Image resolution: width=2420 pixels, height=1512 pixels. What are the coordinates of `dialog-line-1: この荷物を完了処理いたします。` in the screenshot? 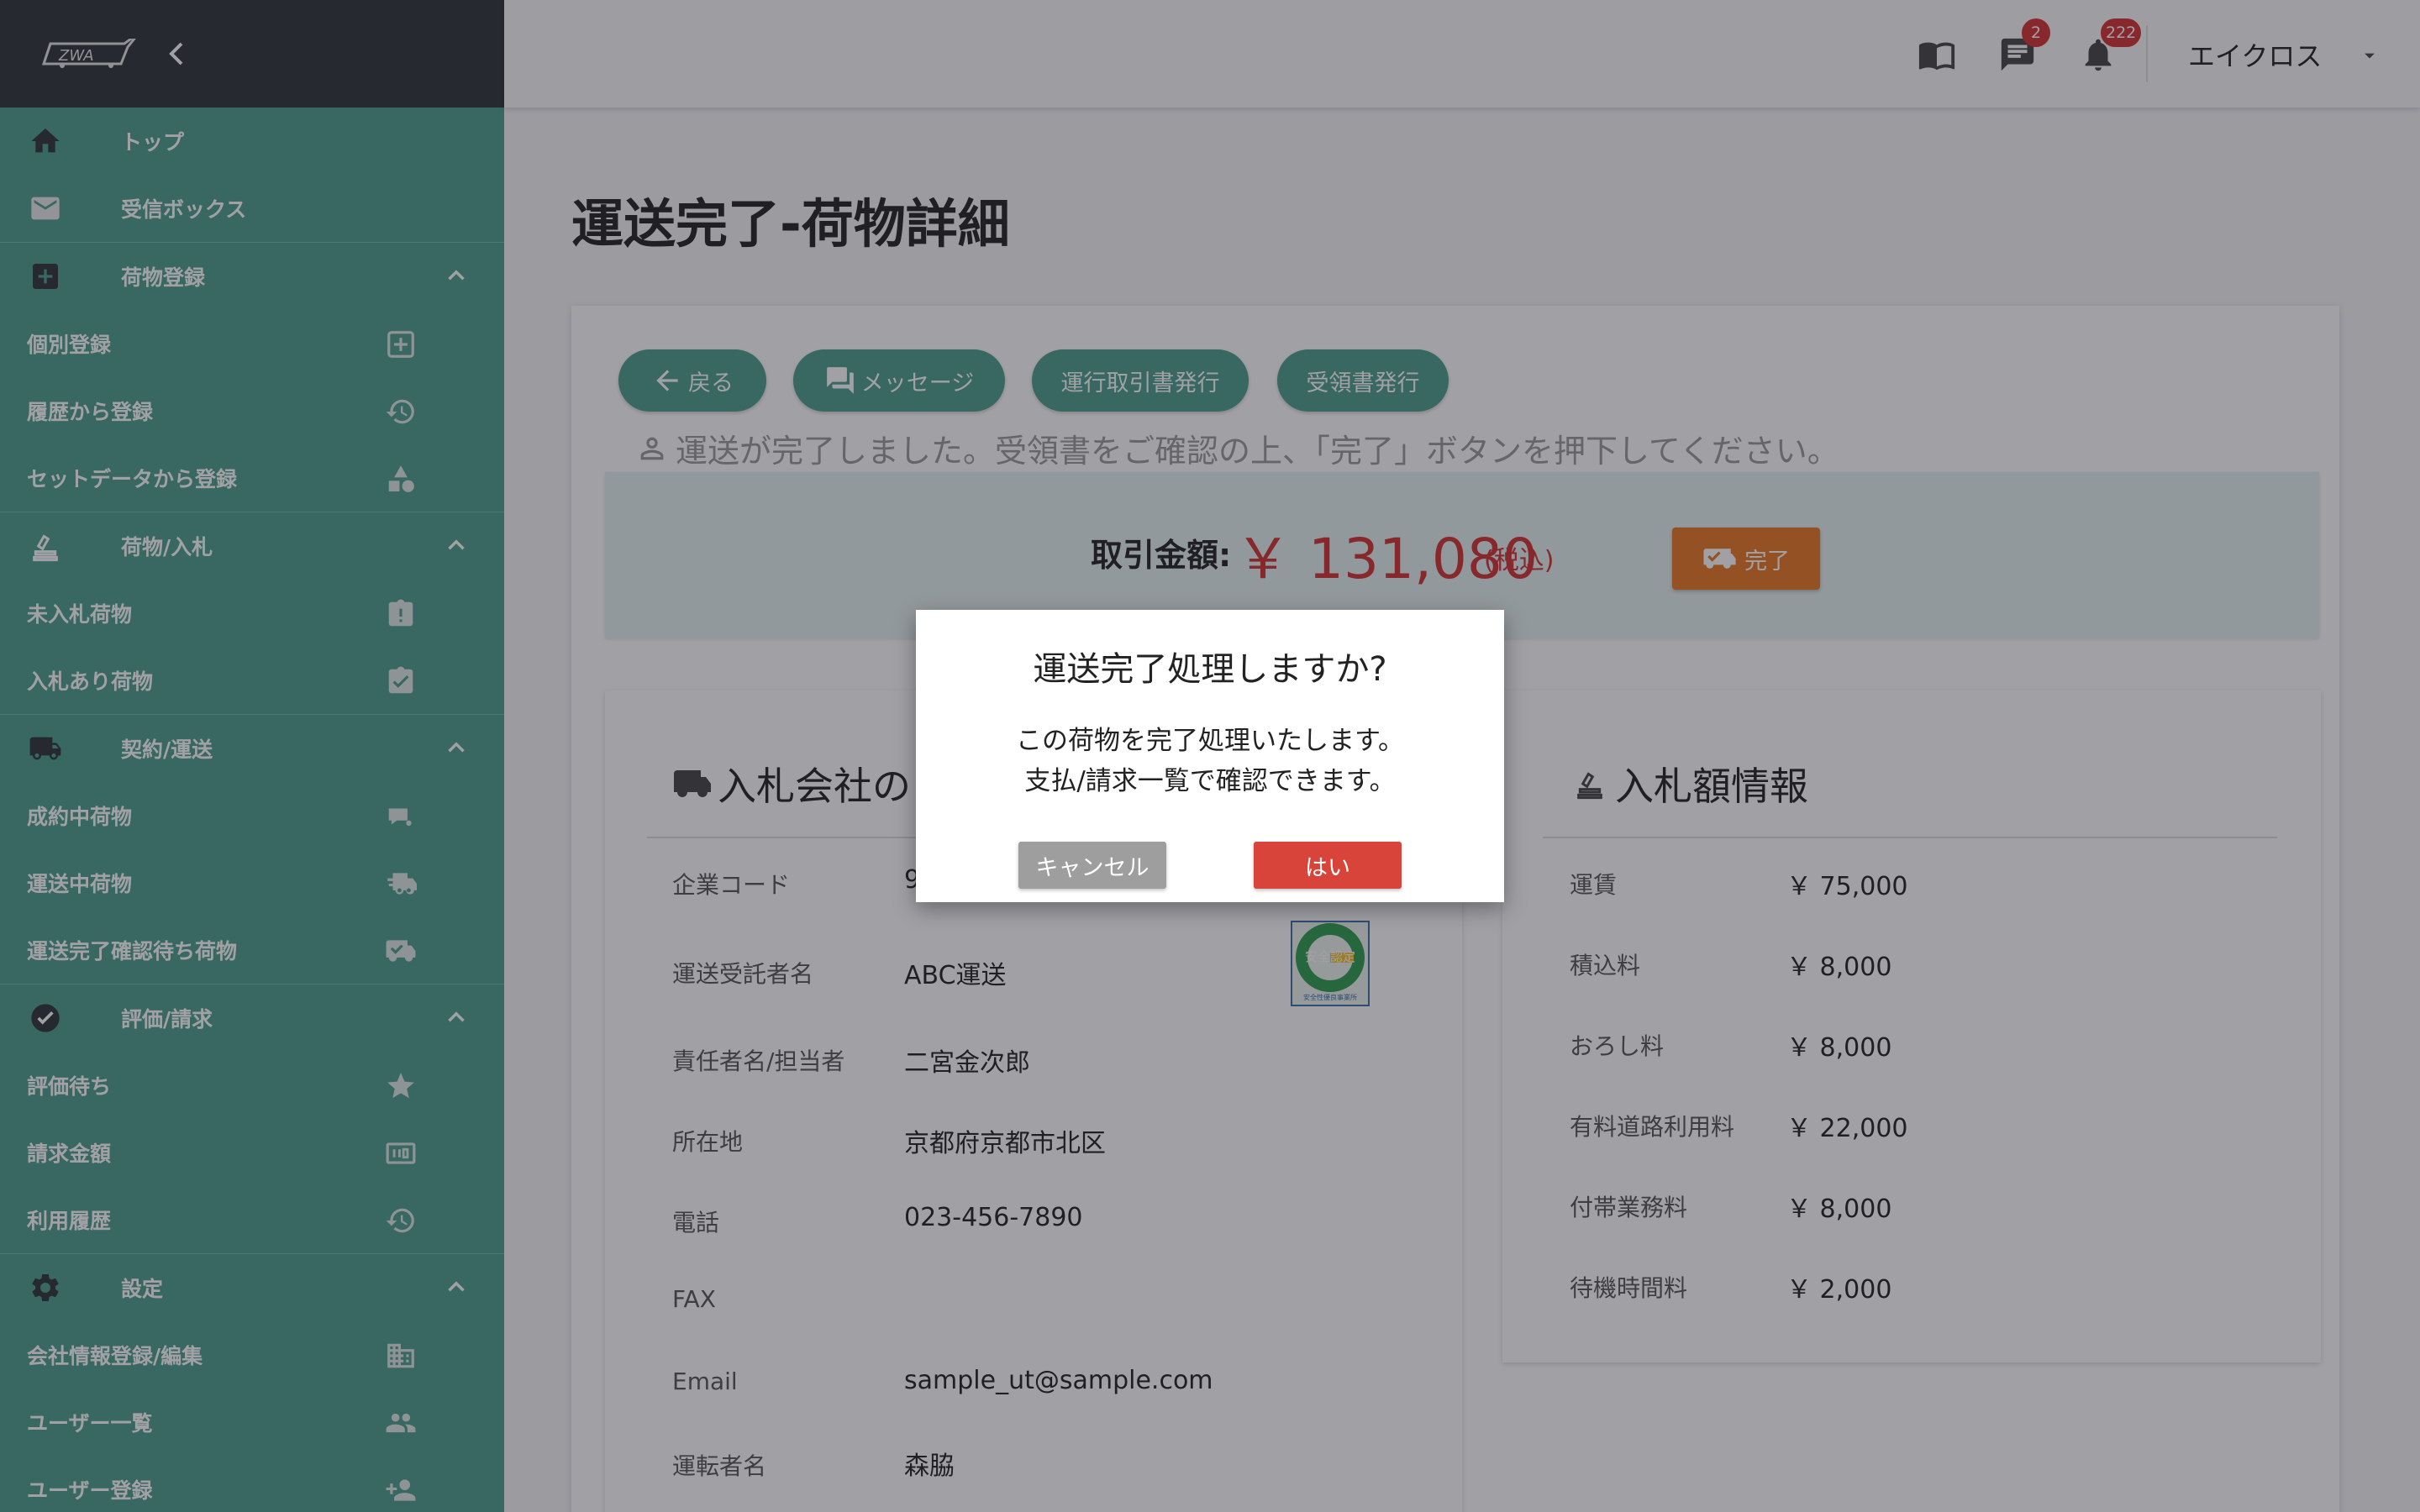 It's located at (1210, 741).